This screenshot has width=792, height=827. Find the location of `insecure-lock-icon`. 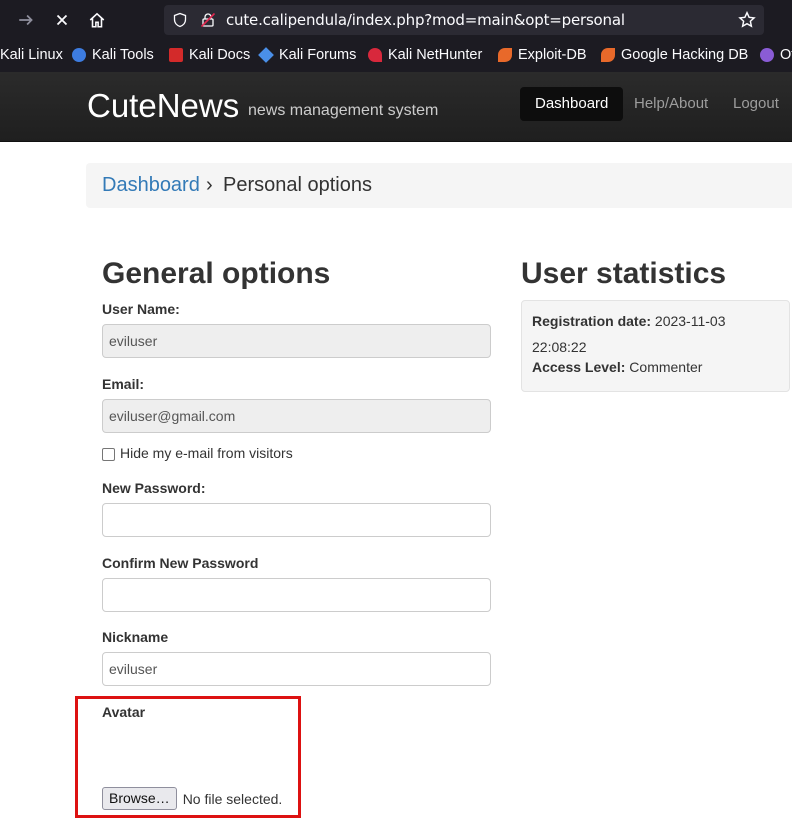

insecure-lock-icon is located at coordinates (208, 20).